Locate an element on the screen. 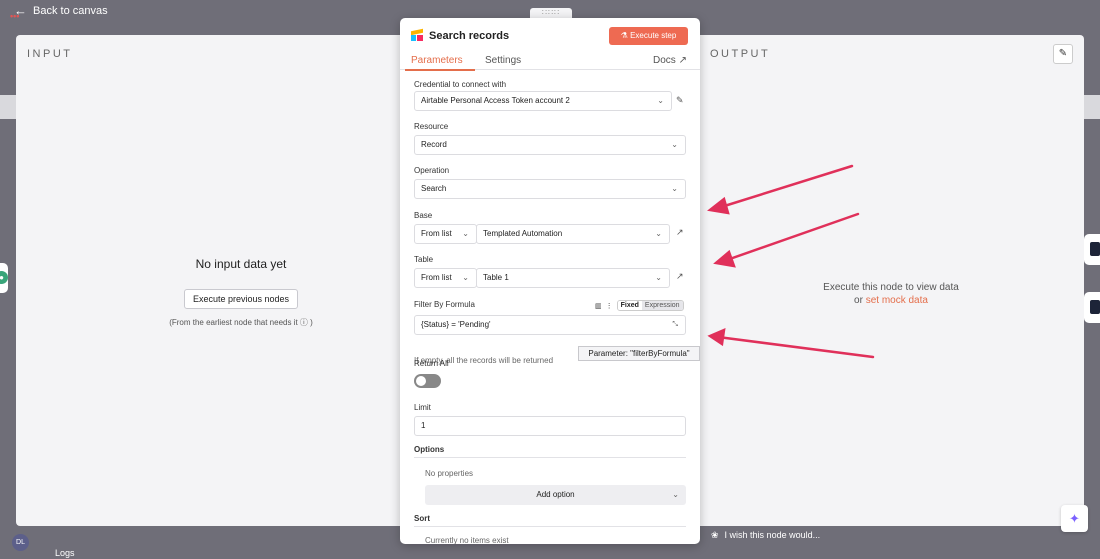 The image size is (1100, 559). resource-value: Record is located at coordinates (434, 144).